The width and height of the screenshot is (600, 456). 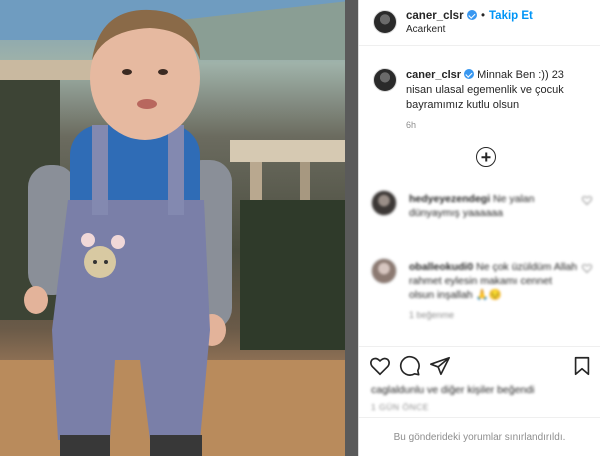 What do you see at coordinates (410, 366) in the screenshot?
I see `comment-icon` at bounding box center [410, 366].